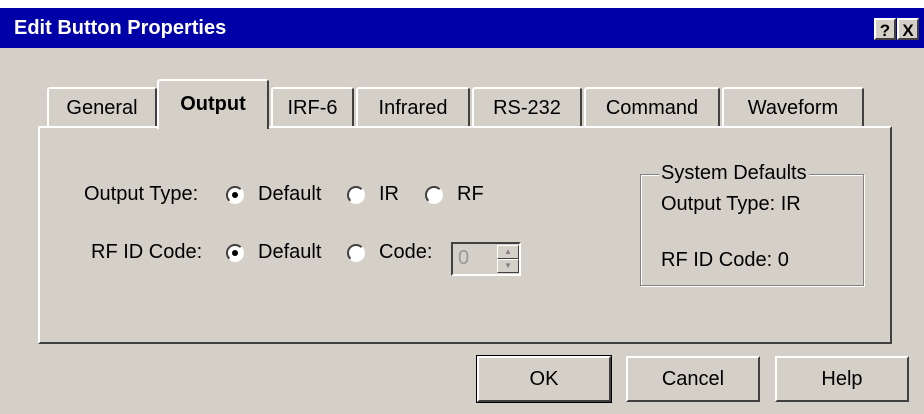 Image resolution: width=924 pixels, height=414 pixels. Describe the element at coordinates (312, 107) in the screenshot. I see `tab-irf-6: IRF-6` at that location.